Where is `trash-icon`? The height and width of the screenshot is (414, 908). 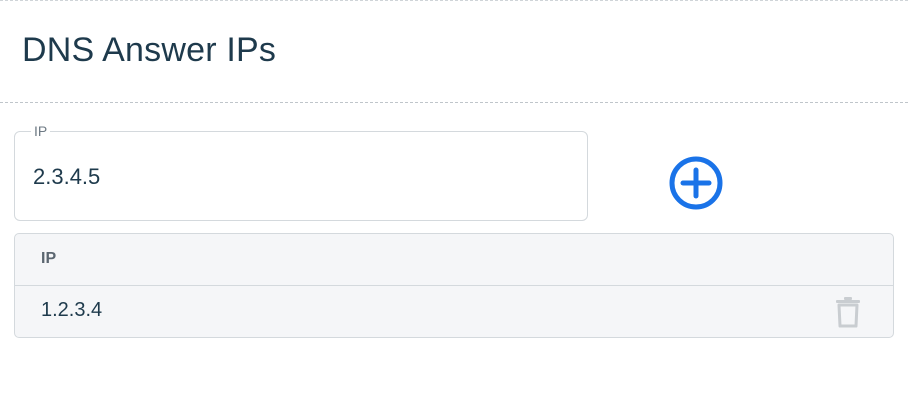 trash-icon is located at coordinates (848, 312).